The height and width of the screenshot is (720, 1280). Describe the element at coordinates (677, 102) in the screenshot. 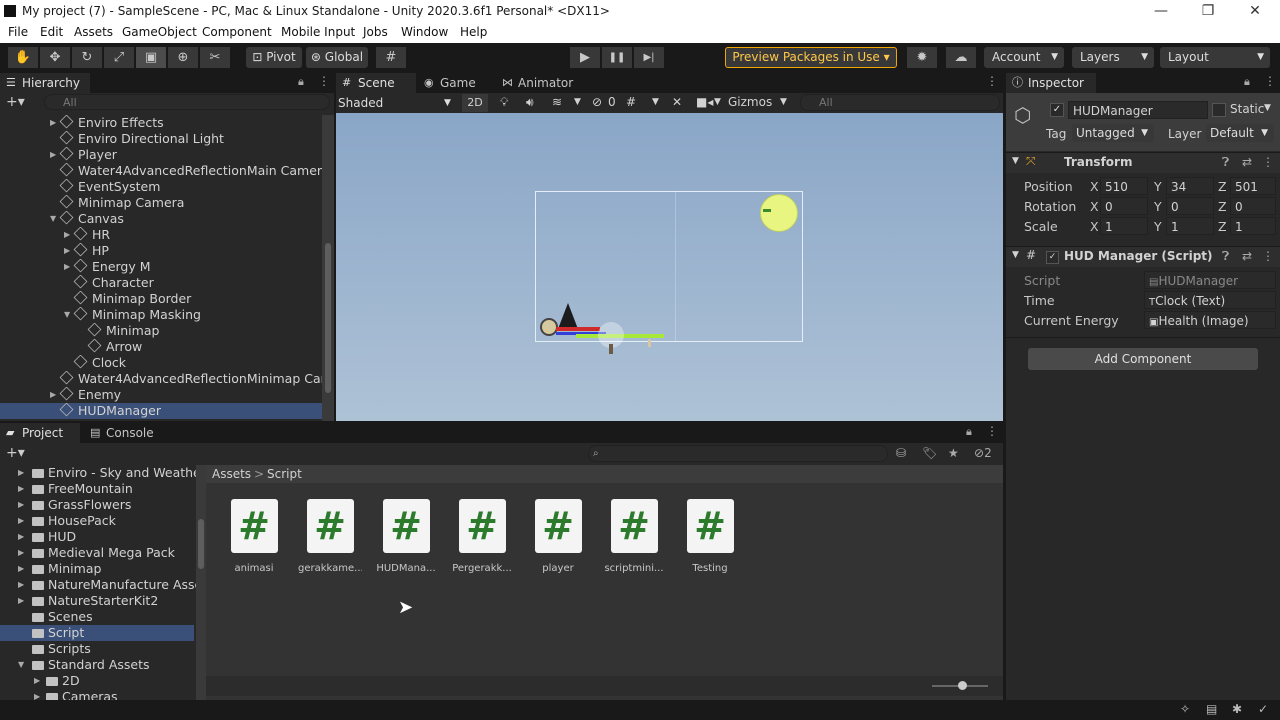

I see `tools-icon: ✕` at that location.